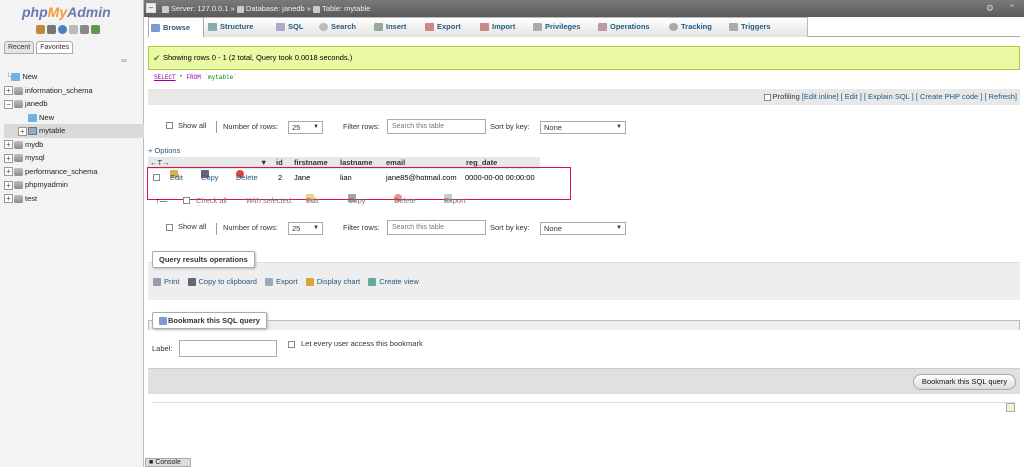 The image size is (1024, 467). What do you see at coordinates (74, 77) in the screenshot?
I see `tree-item-new: └ New` at bounding box center [74, 77].